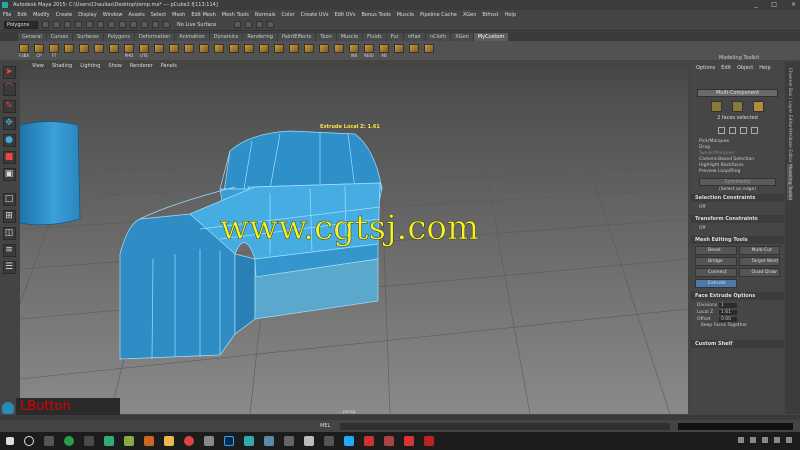  What do you see at coordinates (29, 441) in the screenshot?
I see `search-icon` at bounding box center [29, 441].